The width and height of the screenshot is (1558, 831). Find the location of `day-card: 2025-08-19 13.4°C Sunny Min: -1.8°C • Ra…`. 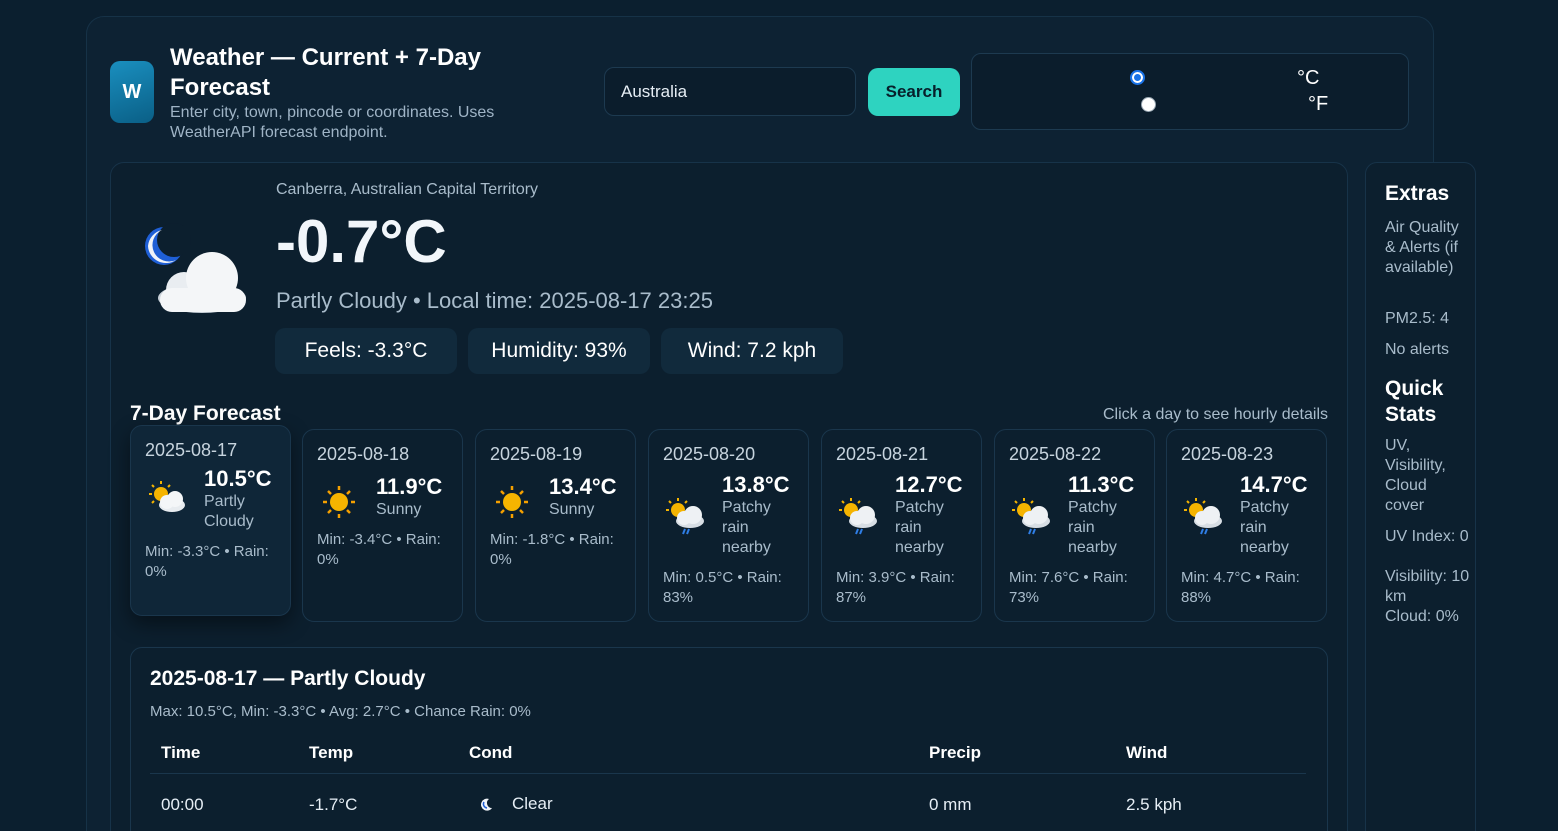

day-card: 2025-08-19 13.4°C Sunny Min: -1.8°C • Ra… is located at coordinates (555, 525).